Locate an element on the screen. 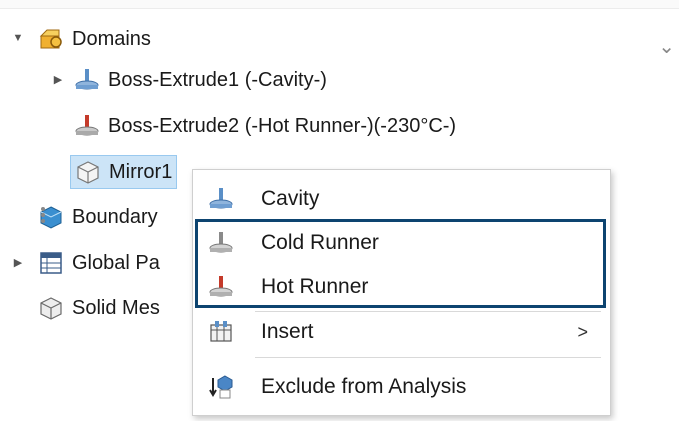  menu-item-label: Cold Runner is located at coordinates (320, 242).